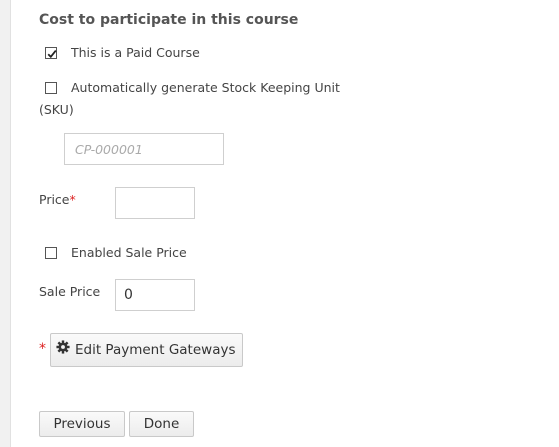 The image size is (559, 447). I want to click on sale-price-label: Sale Price, so click(70, 291).